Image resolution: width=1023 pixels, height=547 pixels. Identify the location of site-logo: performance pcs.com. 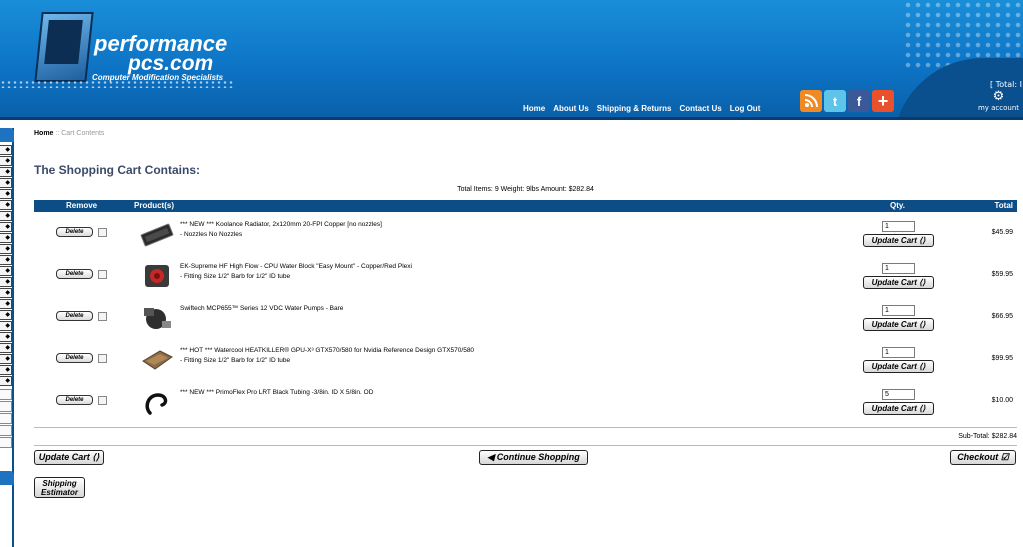
(160, 54).